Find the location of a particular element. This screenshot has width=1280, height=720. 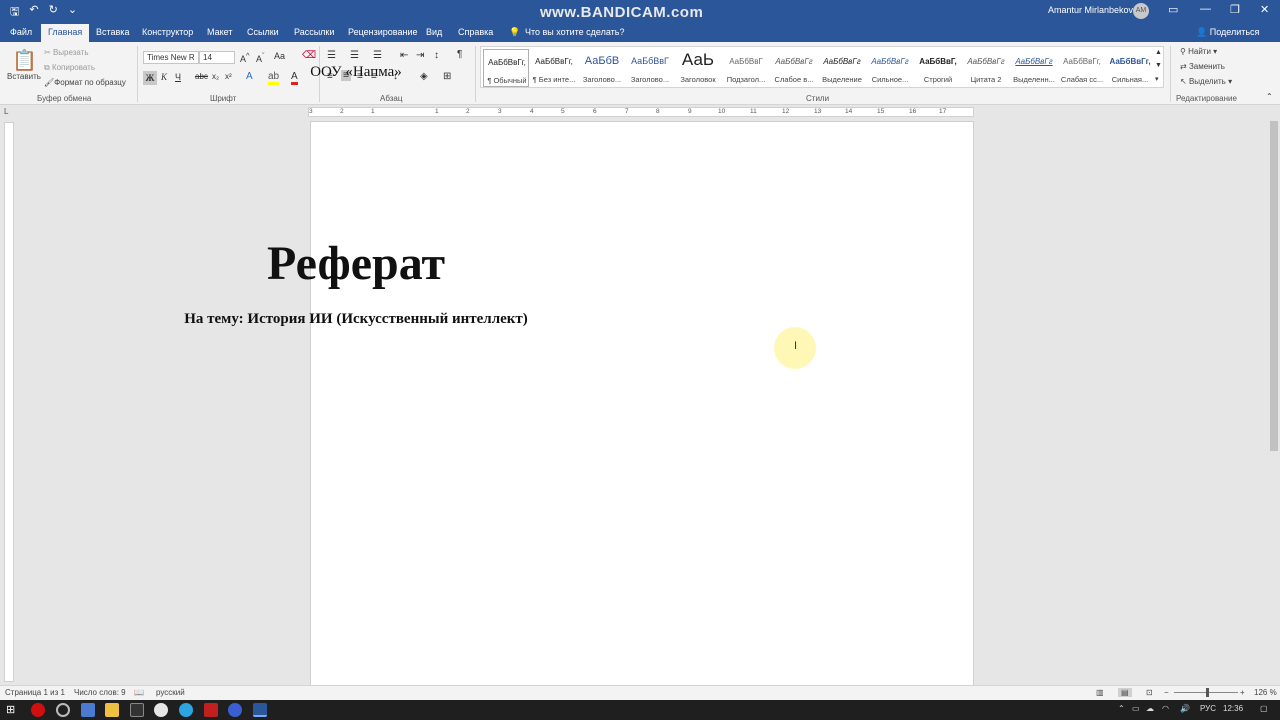

windows-start-icon: ⊞ is located at coordinates (13, 710).